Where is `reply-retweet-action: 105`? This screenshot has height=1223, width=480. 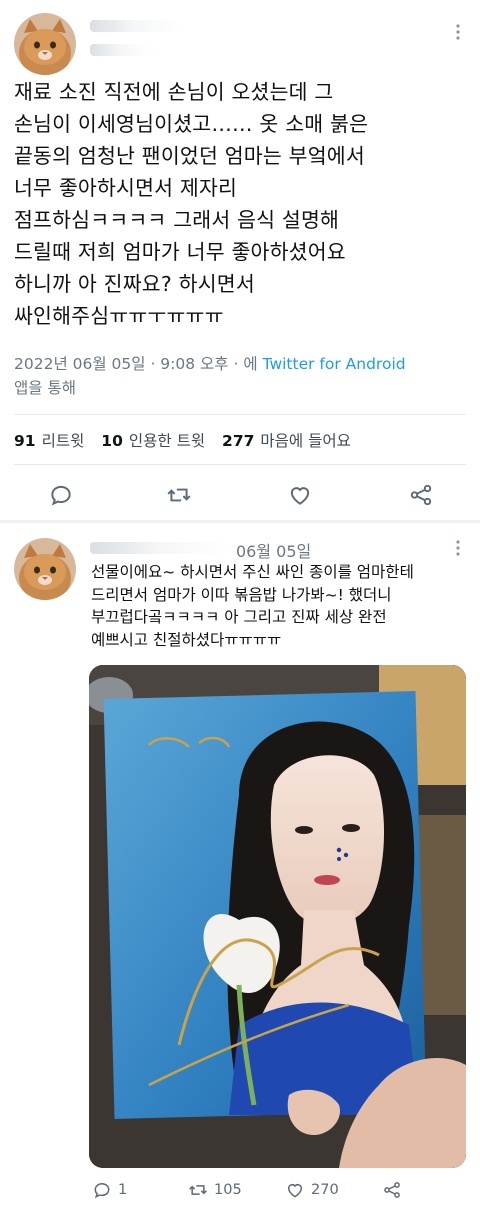
reply-retweet-action: 105 is located at coordinates (215, 1191).